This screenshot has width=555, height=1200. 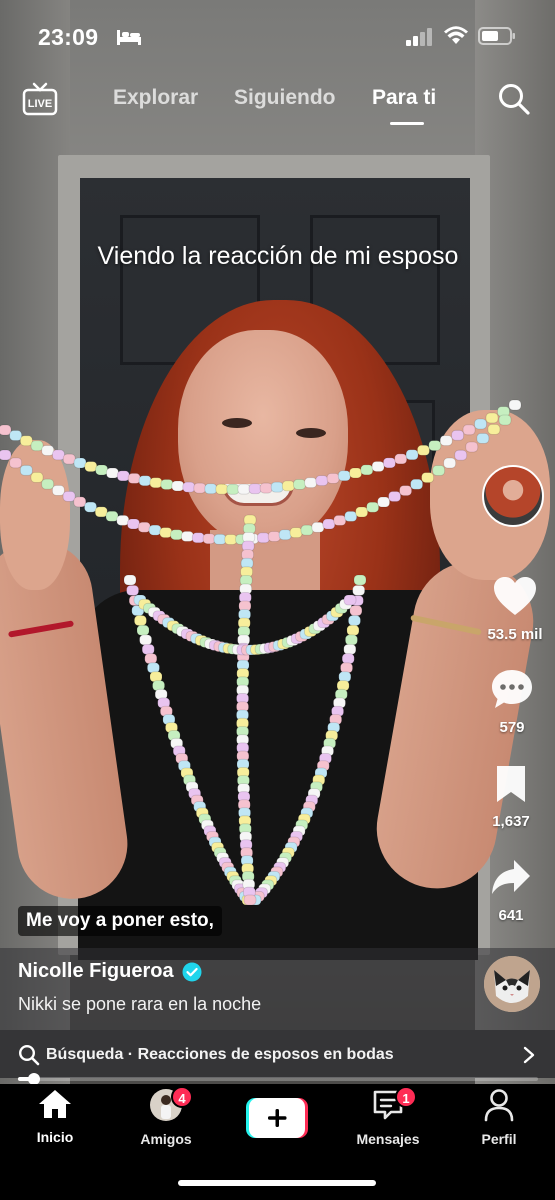 I want to click on heart-icon, so click(x=515, y=596).